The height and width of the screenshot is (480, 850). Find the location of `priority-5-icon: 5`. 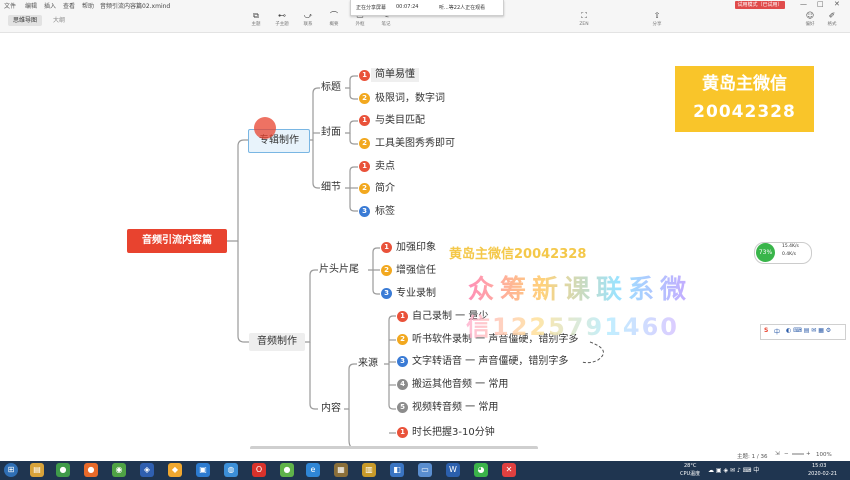

priority-5-icon: 5 is located at coordinates (402, 407).